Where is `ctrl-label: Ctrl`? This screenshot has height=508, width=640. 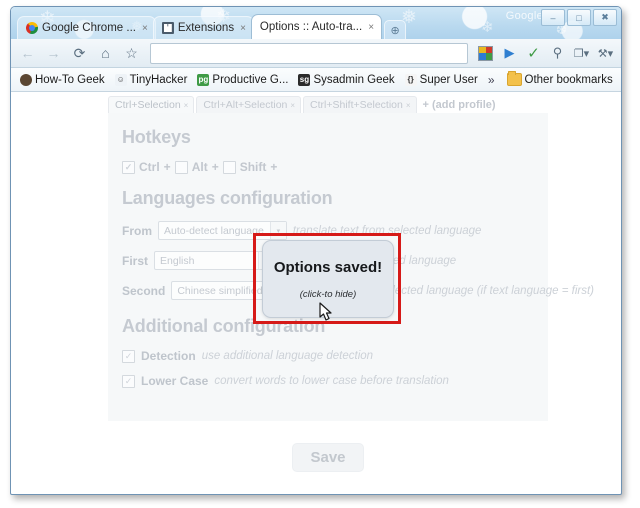 ctrl-label: Ctrl is located at coordinates (149, 167).